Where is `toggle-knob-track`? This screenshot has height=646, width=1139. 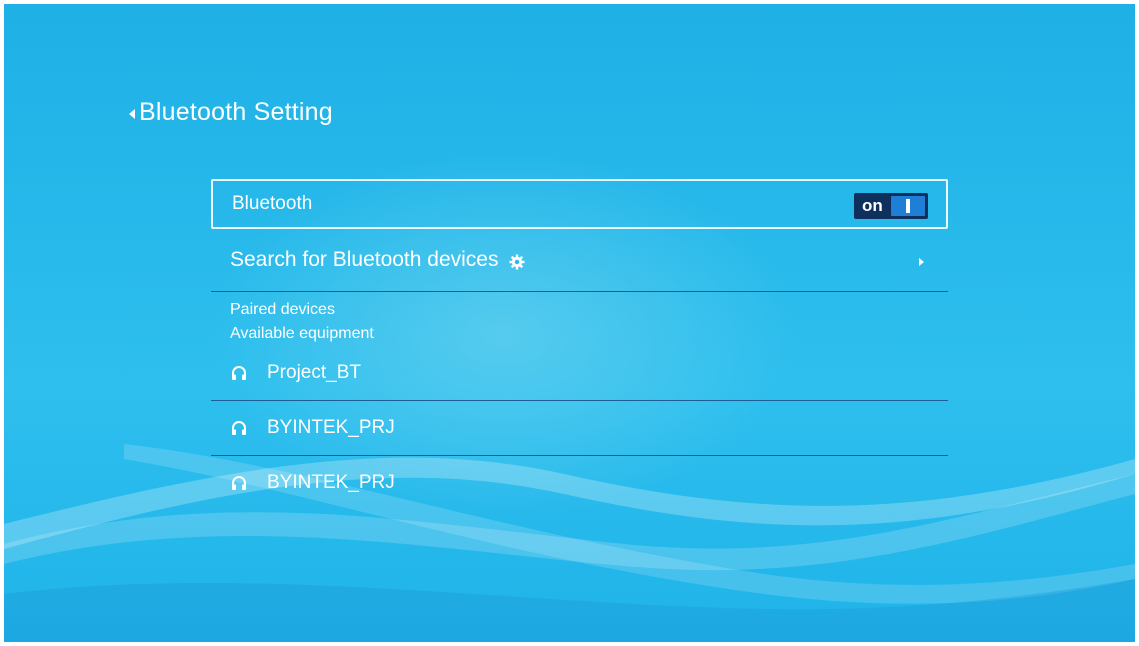
toggle-knob-track is located at coordinates (908, 206).